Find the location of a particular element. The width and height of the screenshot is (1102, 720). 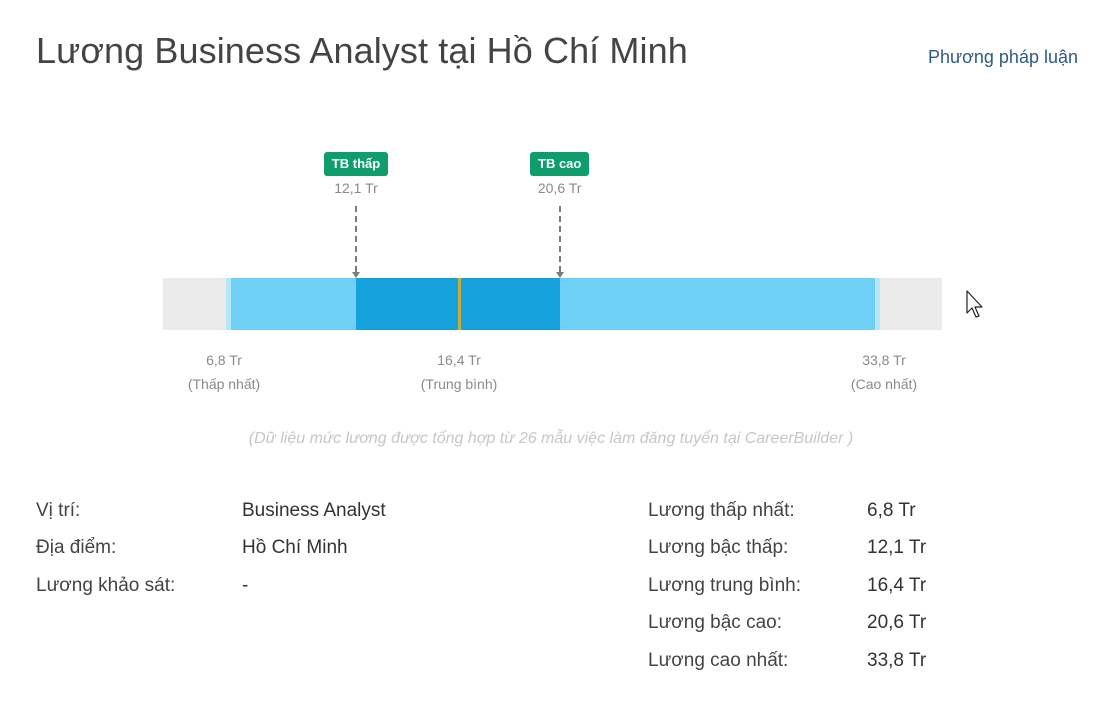

mouse-cursor-icon is located at coordinates (974, 304).